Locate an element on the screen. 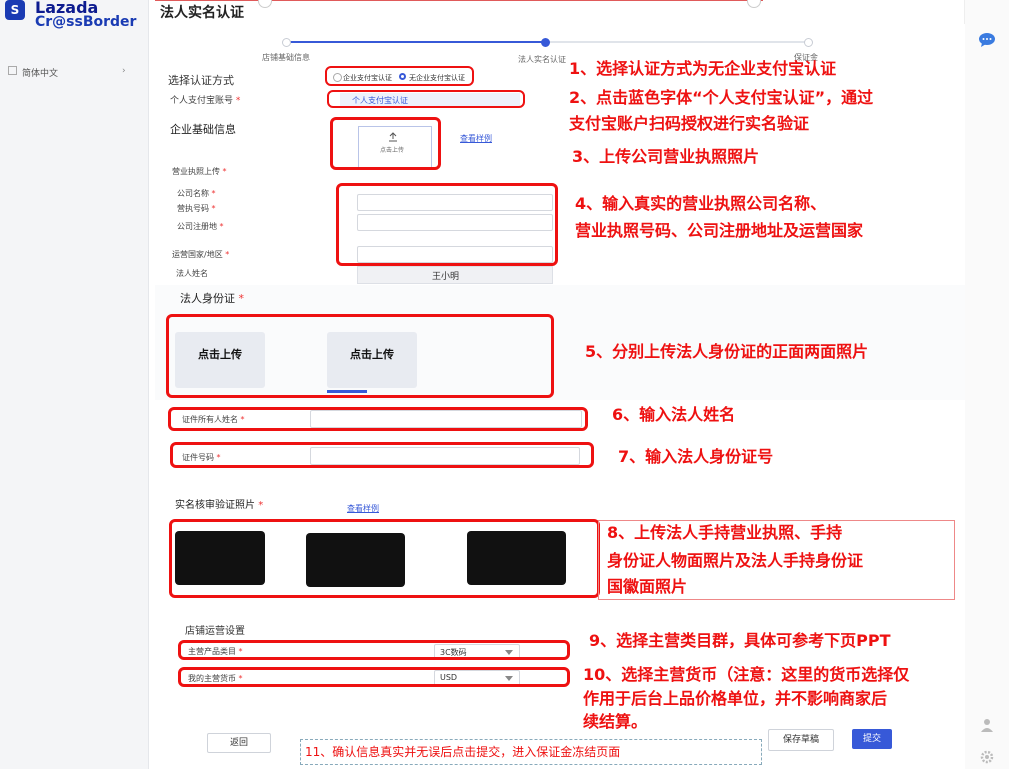 The width and height of the screenshot is (1009, 769). top-divider is located at coordinates (459, 0).